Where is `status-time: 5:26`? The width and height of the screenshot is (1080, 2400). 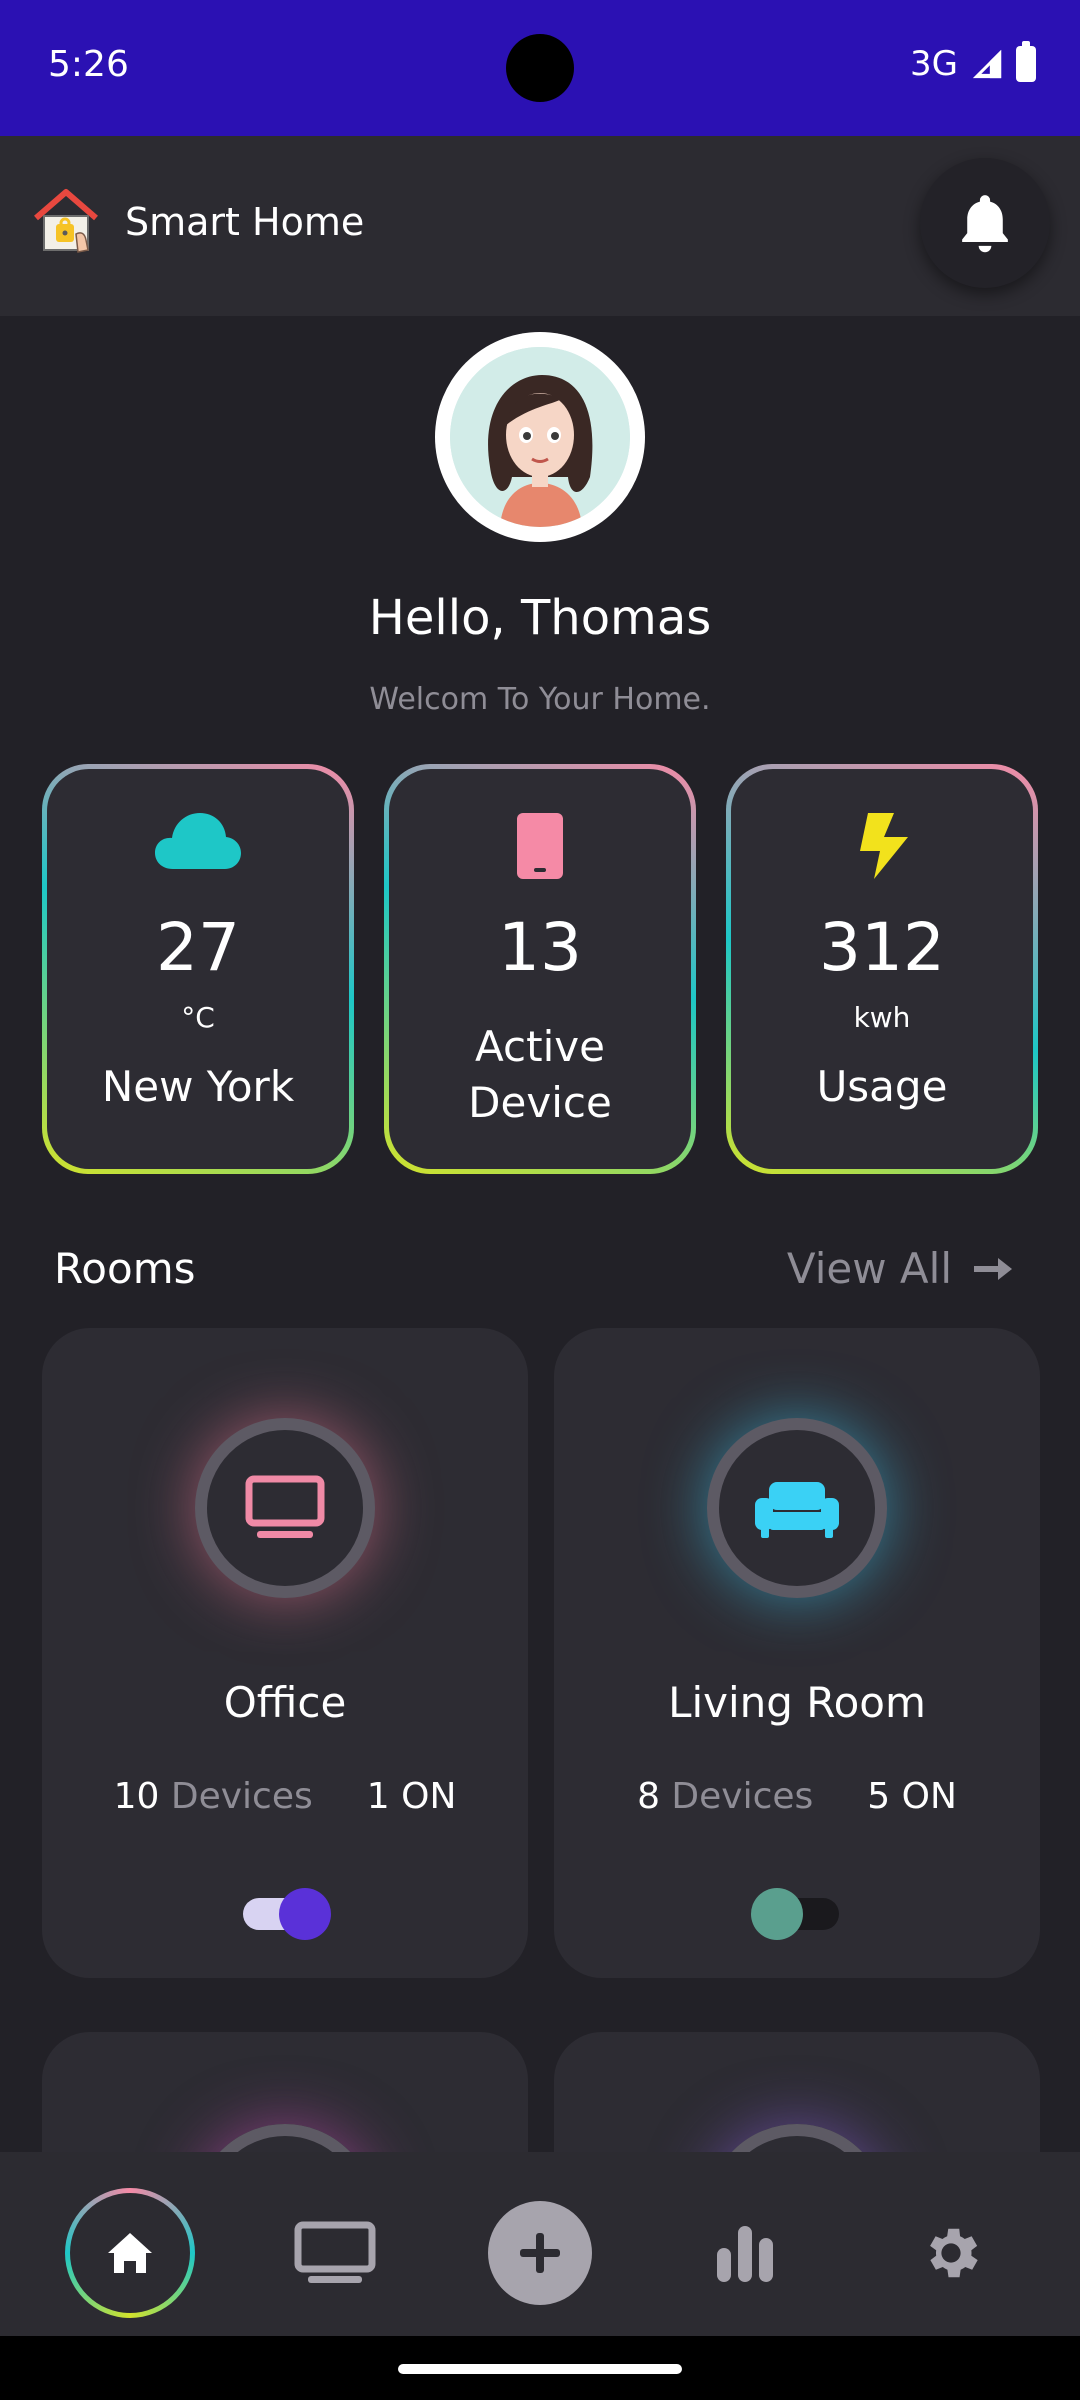 status-time: 5:26 is located at coordinates (88, 64).